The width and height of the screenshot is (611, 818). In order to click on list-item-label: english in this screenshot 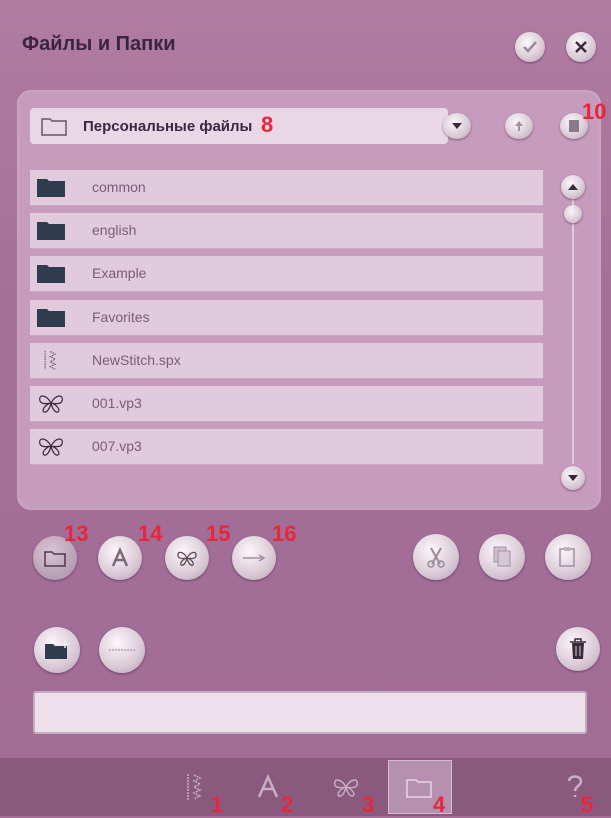, I will do `click(114, 230)`.